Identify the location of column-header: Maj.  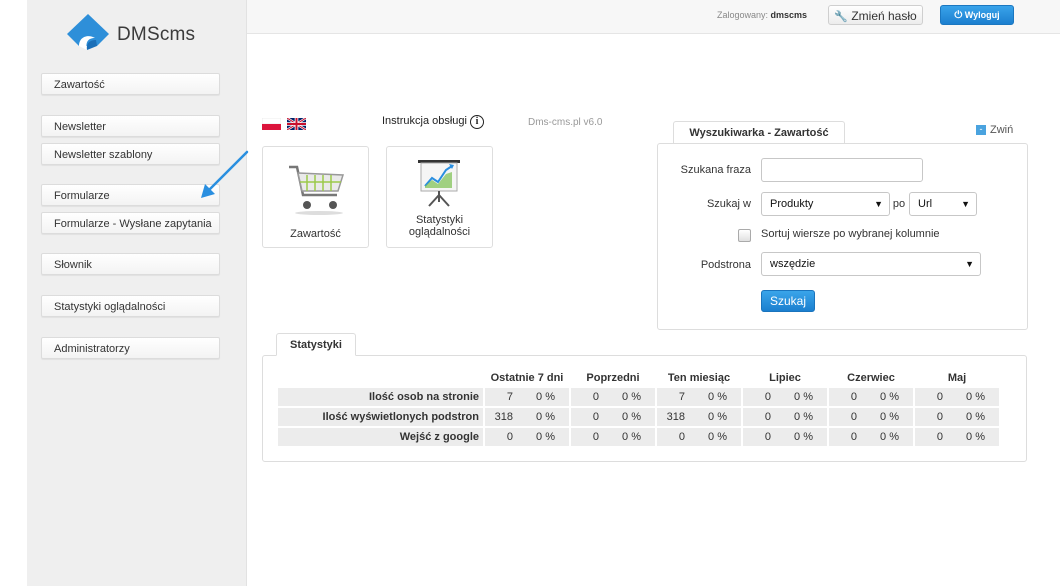
(957, 377).